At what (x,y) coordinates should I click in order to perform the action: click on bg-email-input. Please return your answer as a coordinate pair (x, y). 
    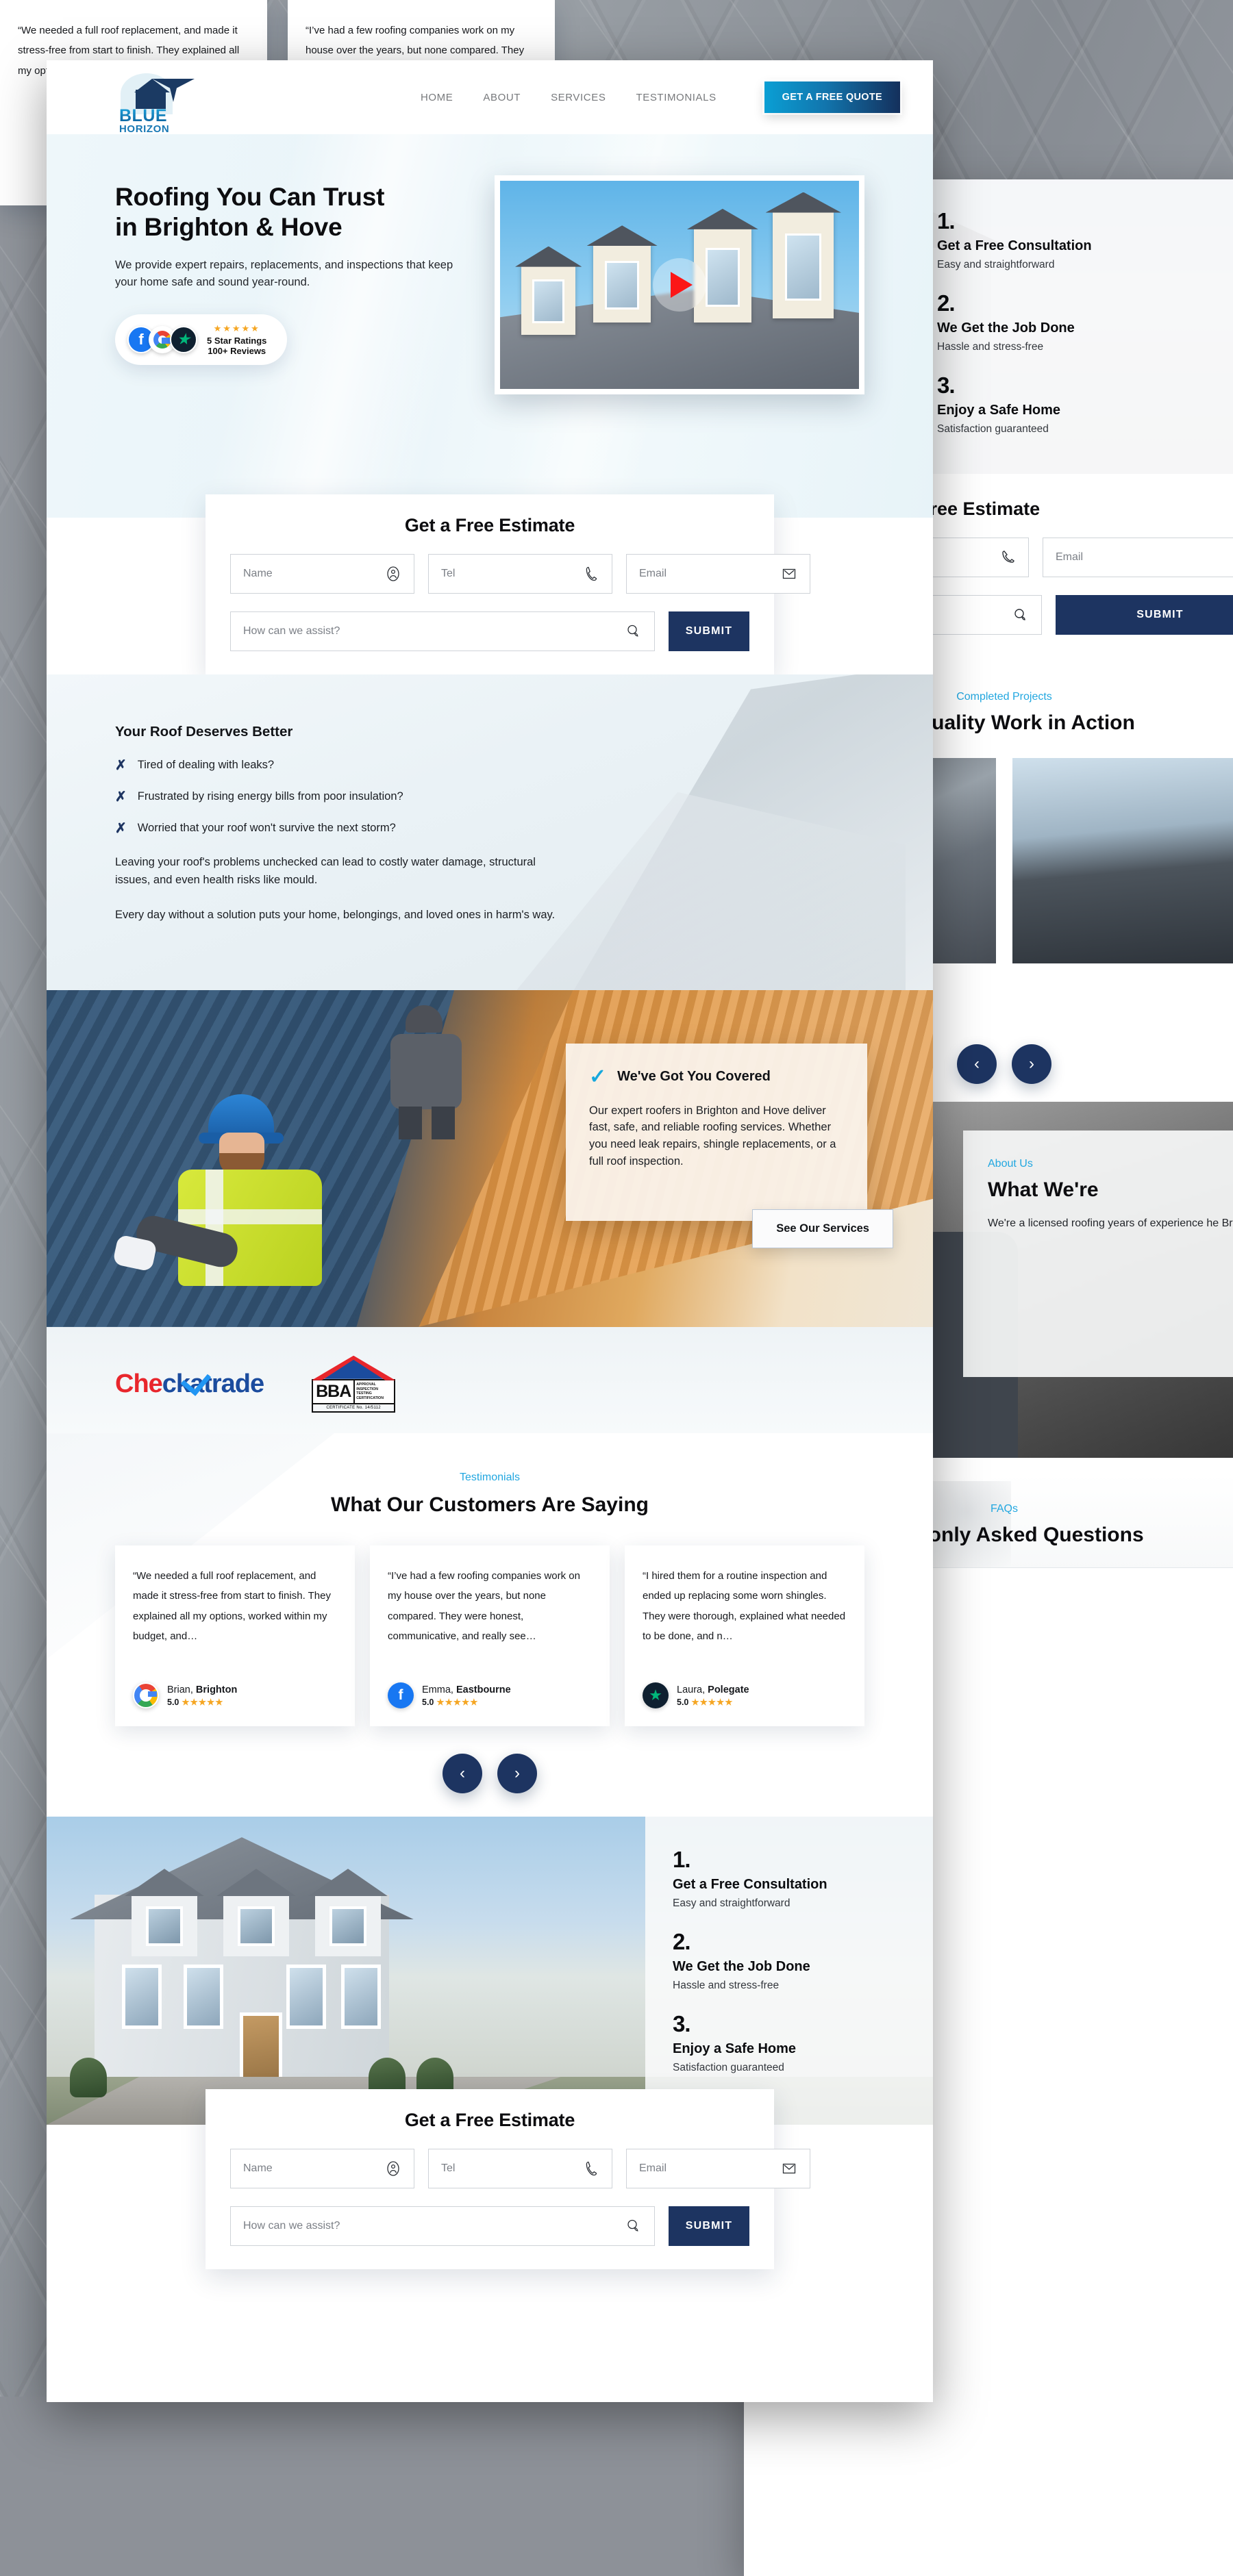
    Looking at the image, I should click on (1144, 557).